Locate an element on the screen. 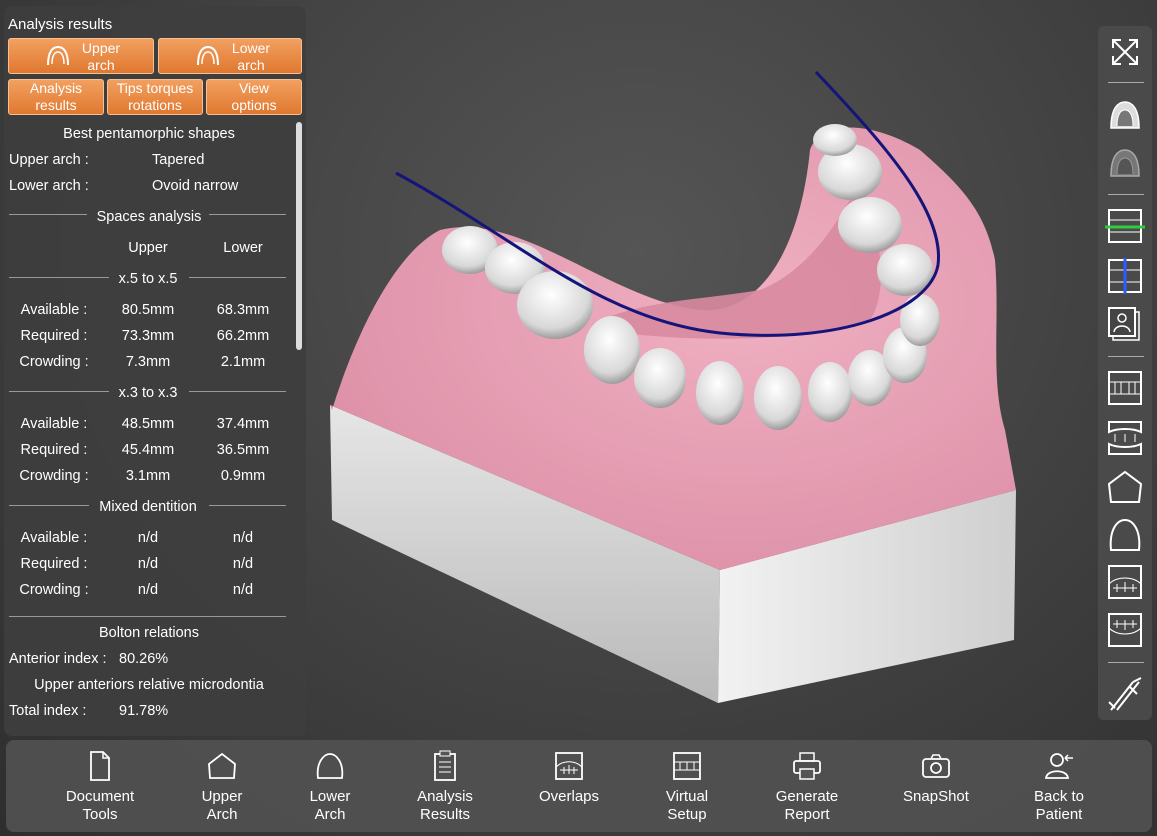  lower-arch-button-label: Lower arch is located at coordinates (251, 56).